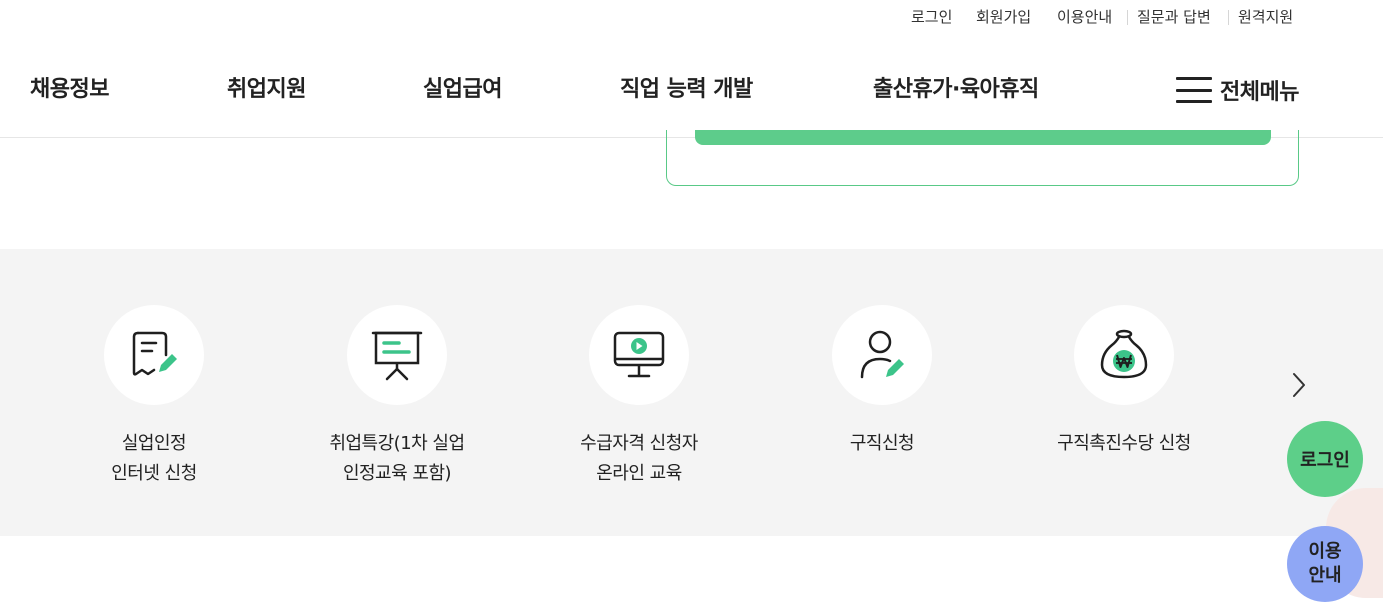 This screenshot has height=616, width=1383. I want to click on quick-item-online-education: 수급자격 신청자 온라인 교육, so click(639, 397).